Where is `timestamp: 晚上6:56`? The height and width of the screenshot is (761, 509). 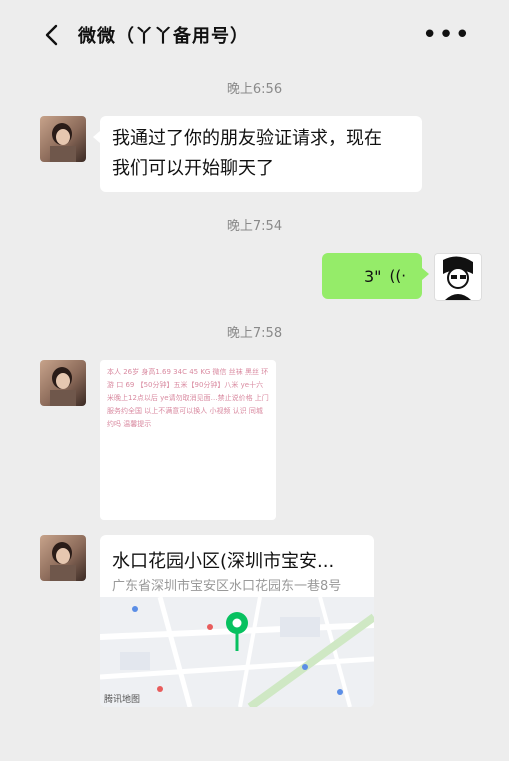
timestamp: 晚上6:56 is located at coordinates (254, 89).